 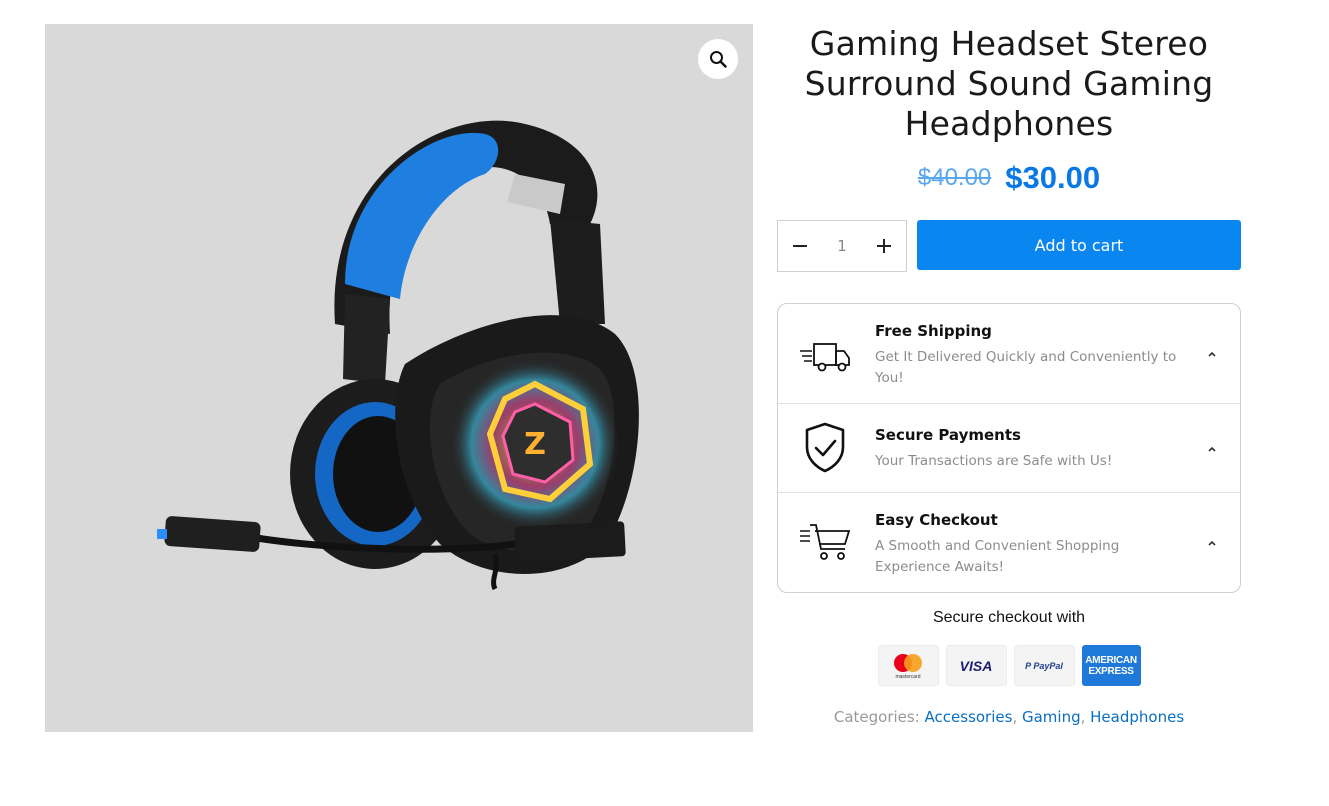 I want to click on sale-price: $30.00, so click(x=1053, y=177).